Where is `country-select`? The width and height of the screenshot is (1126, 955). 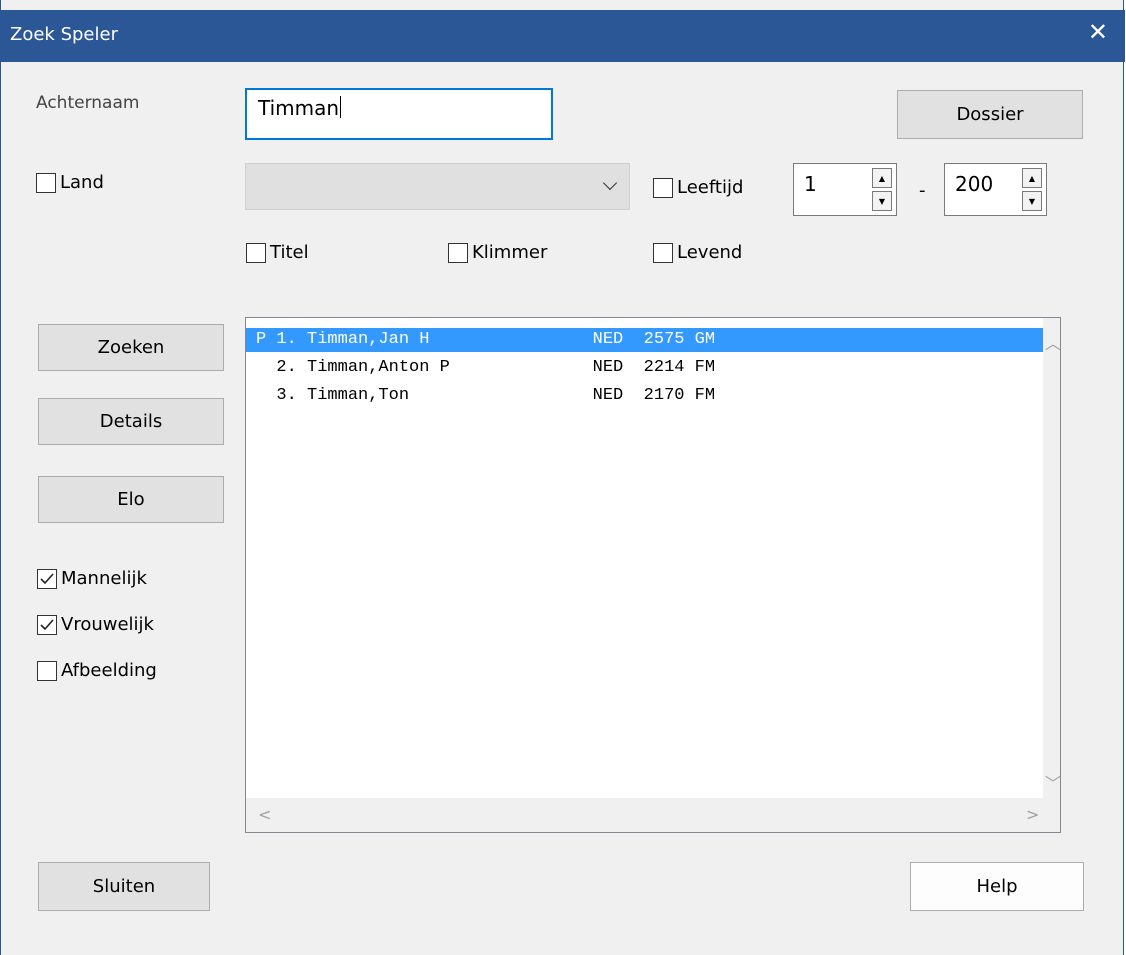
country-select is located at coordinates (437, 186).